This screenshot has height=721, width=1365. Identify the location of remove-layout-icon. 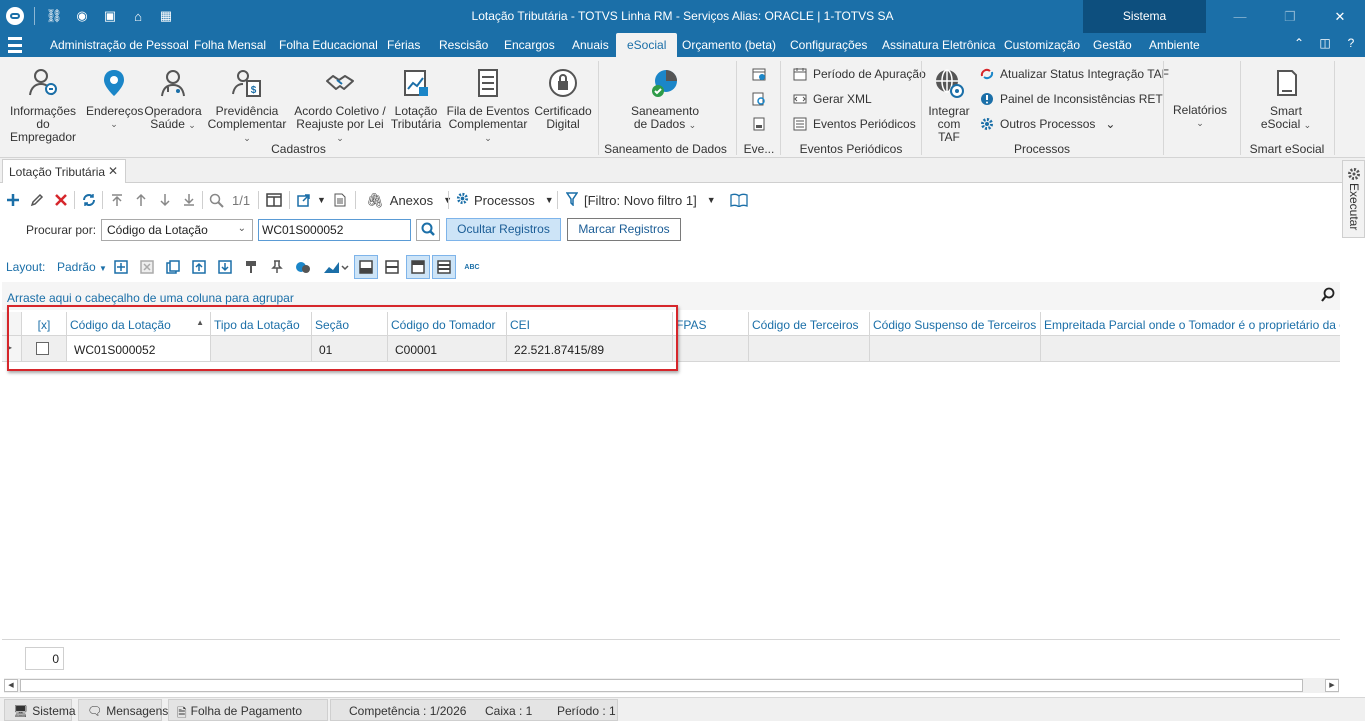
(147, 267).